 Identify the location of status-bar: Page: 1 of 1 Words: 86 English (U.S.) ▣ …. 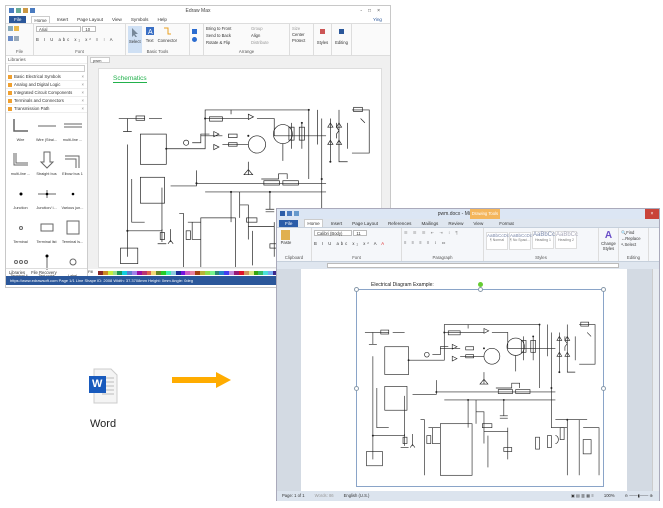
(468, 496).